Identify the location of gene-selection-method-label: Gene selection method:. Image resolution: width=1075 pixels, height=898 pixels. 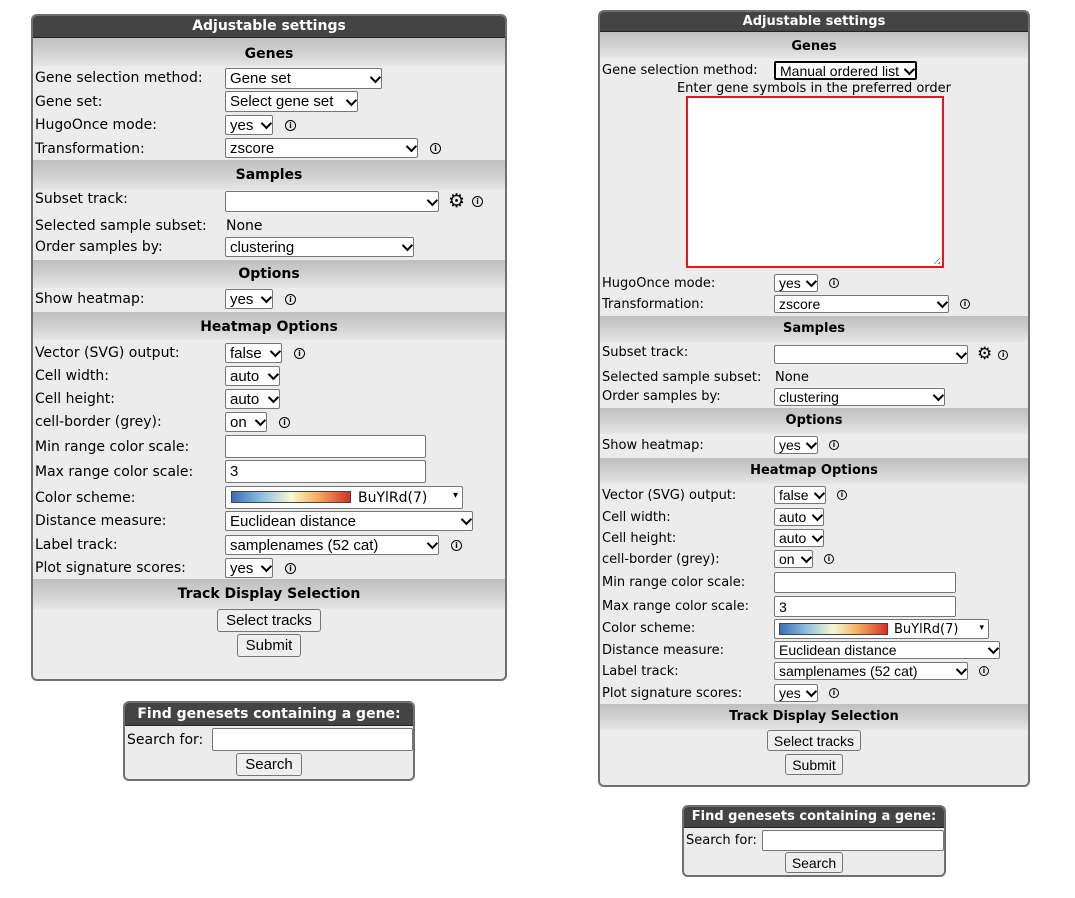
(119, 78).